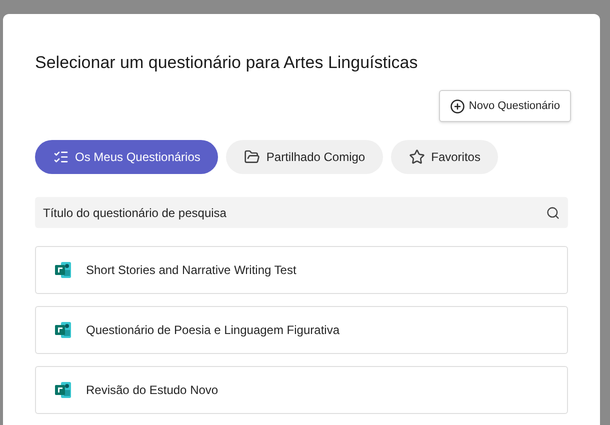  I want to click on quiz-title: Revisão do Estudo Novo, so click(152, 390).